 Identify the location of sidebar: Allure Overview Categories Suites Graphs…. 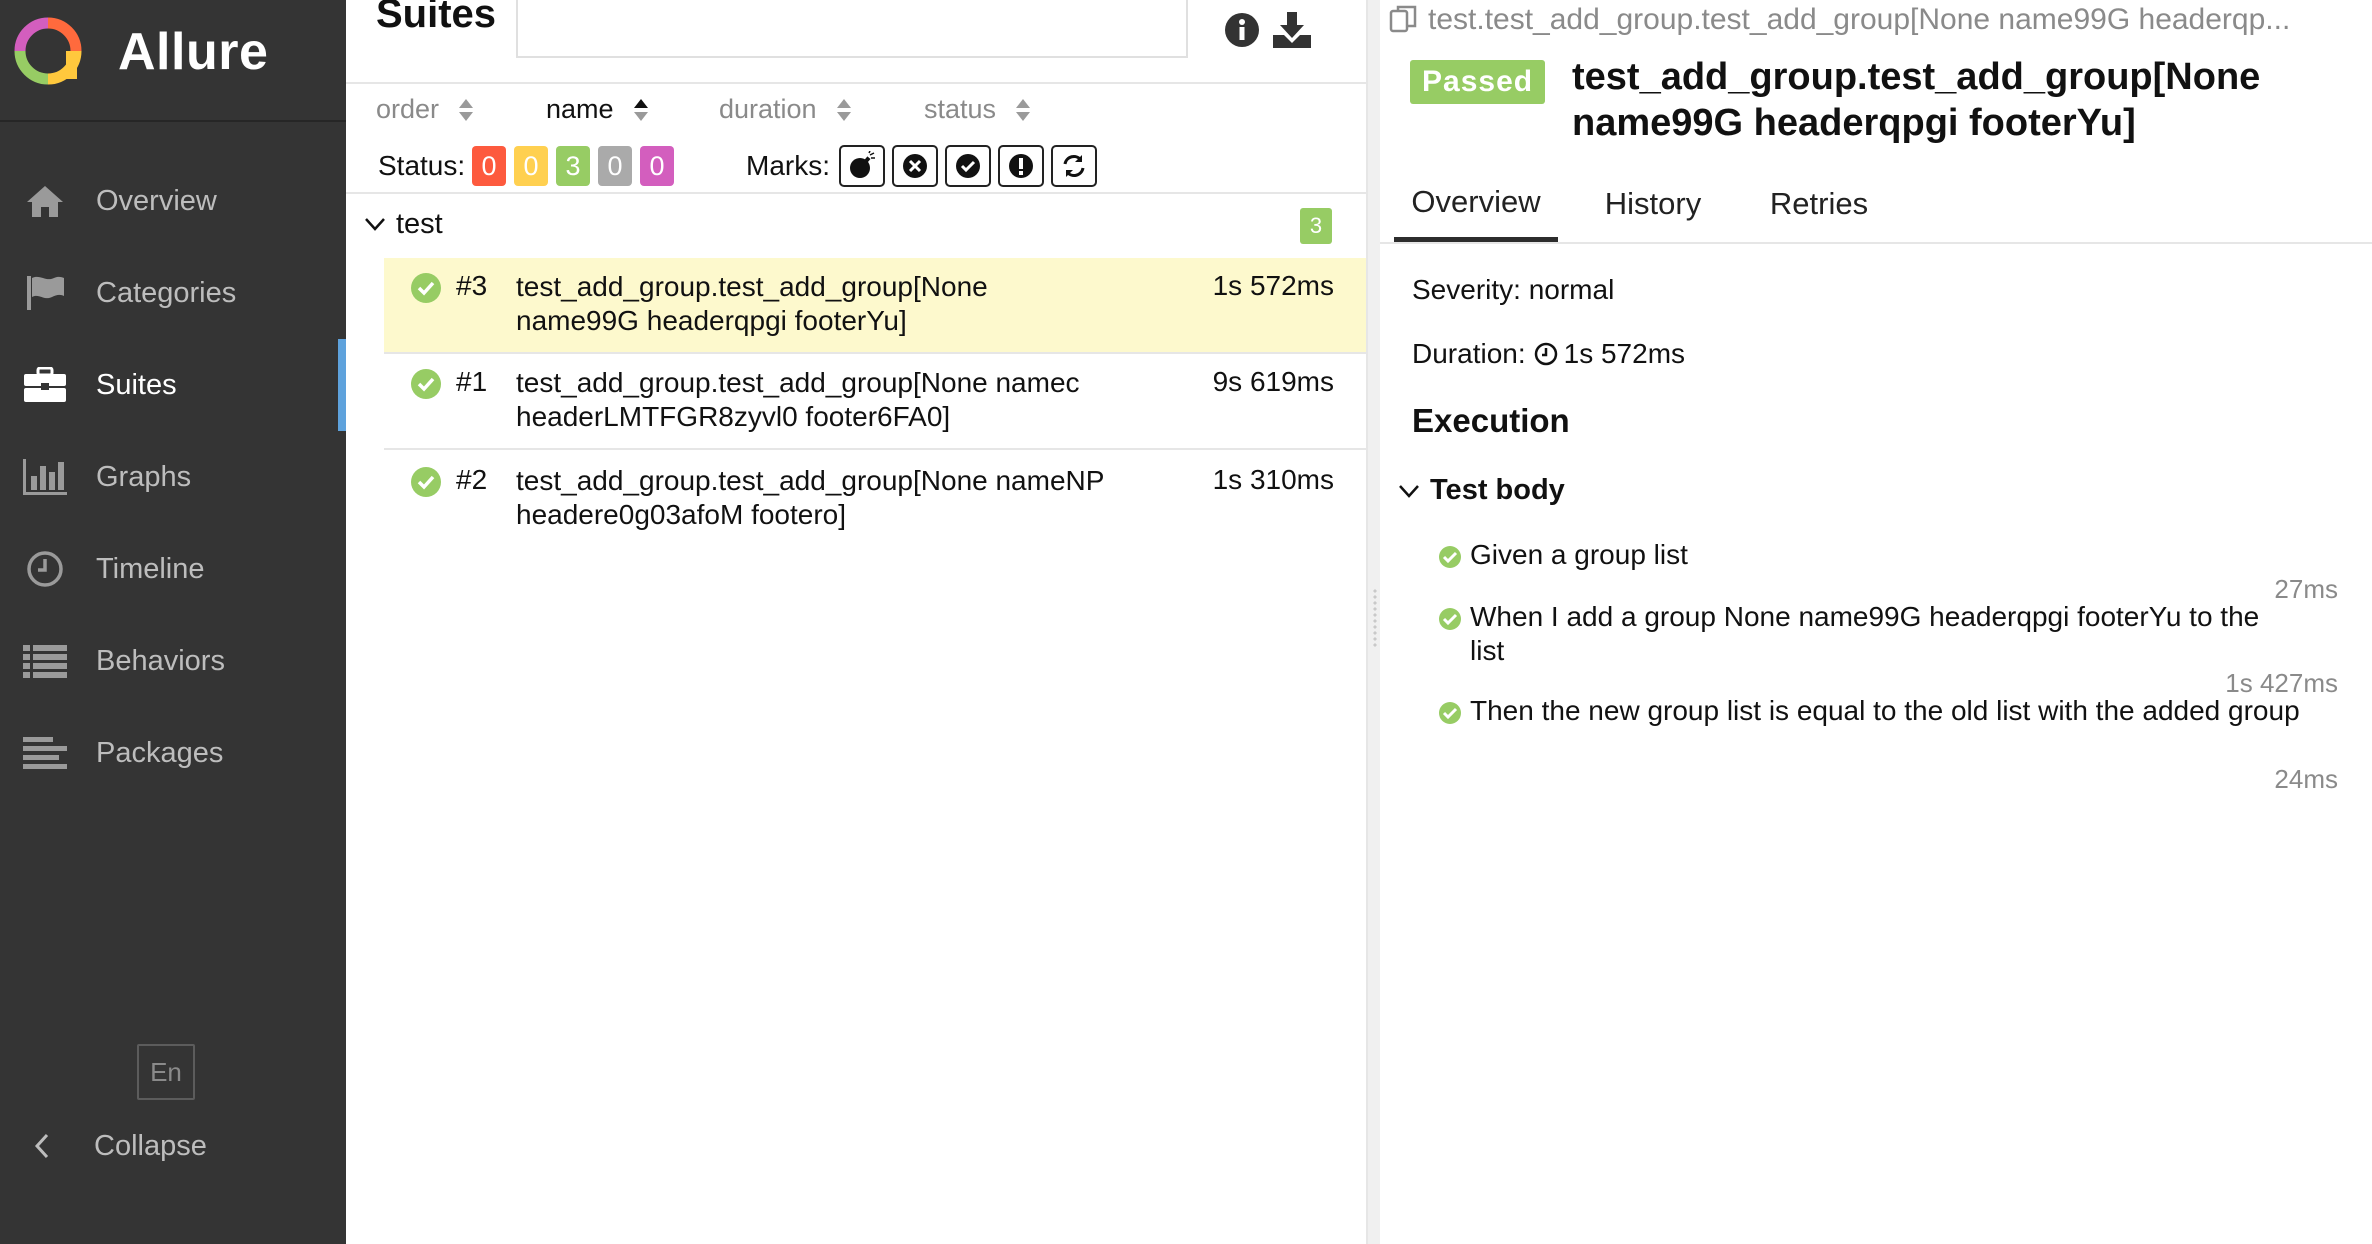
(173, 622).